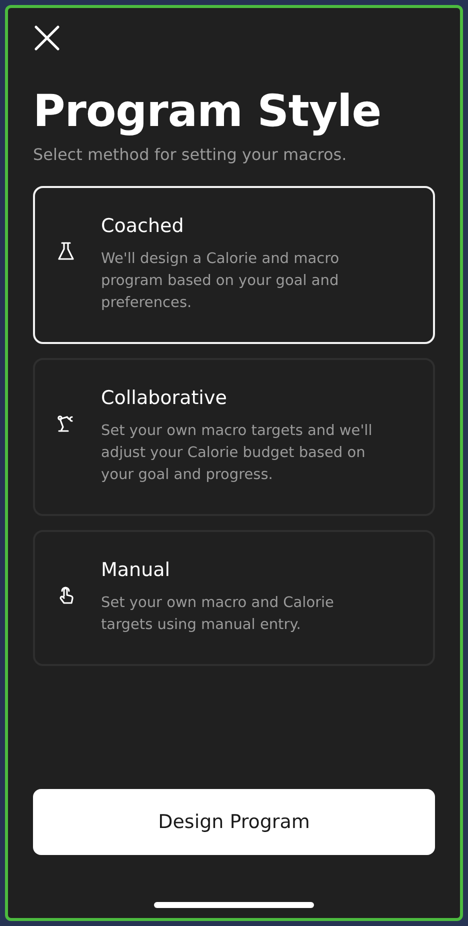 The height and width of the screenshot is (926, 468). What do you see at coordinates (218, 614) in the screenshot?
I see `option-description: Set your own macro and Calorie targets using manual entry.` at bounding box center [218, 614].